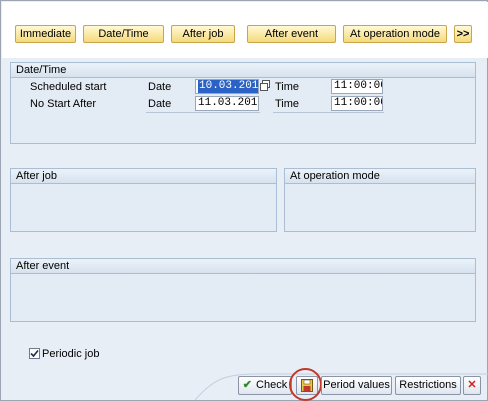 Image resolution: width=488 pixels, height=401 pixels. I want to click on after-event-button: After event, so click(291, 34).